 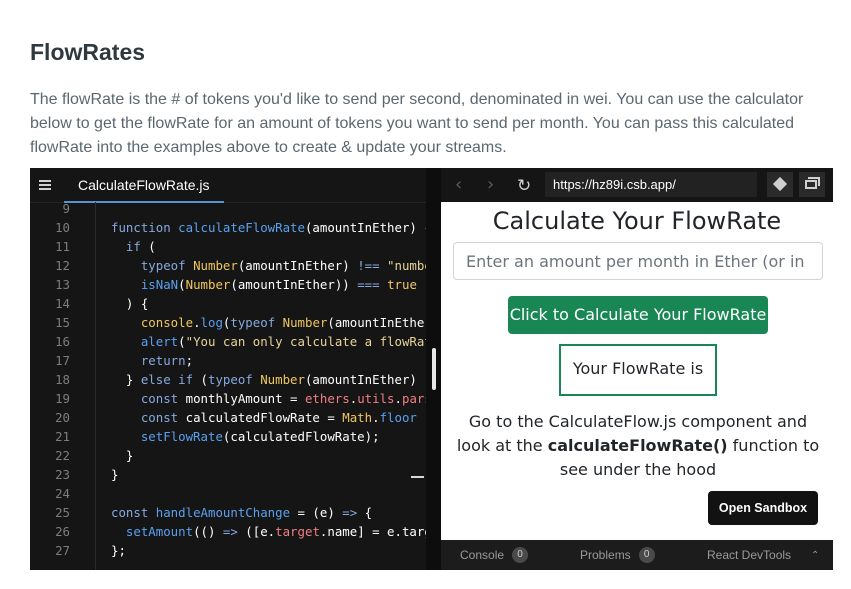 I want to click on line-number: 25, so click(x=62, y=512).